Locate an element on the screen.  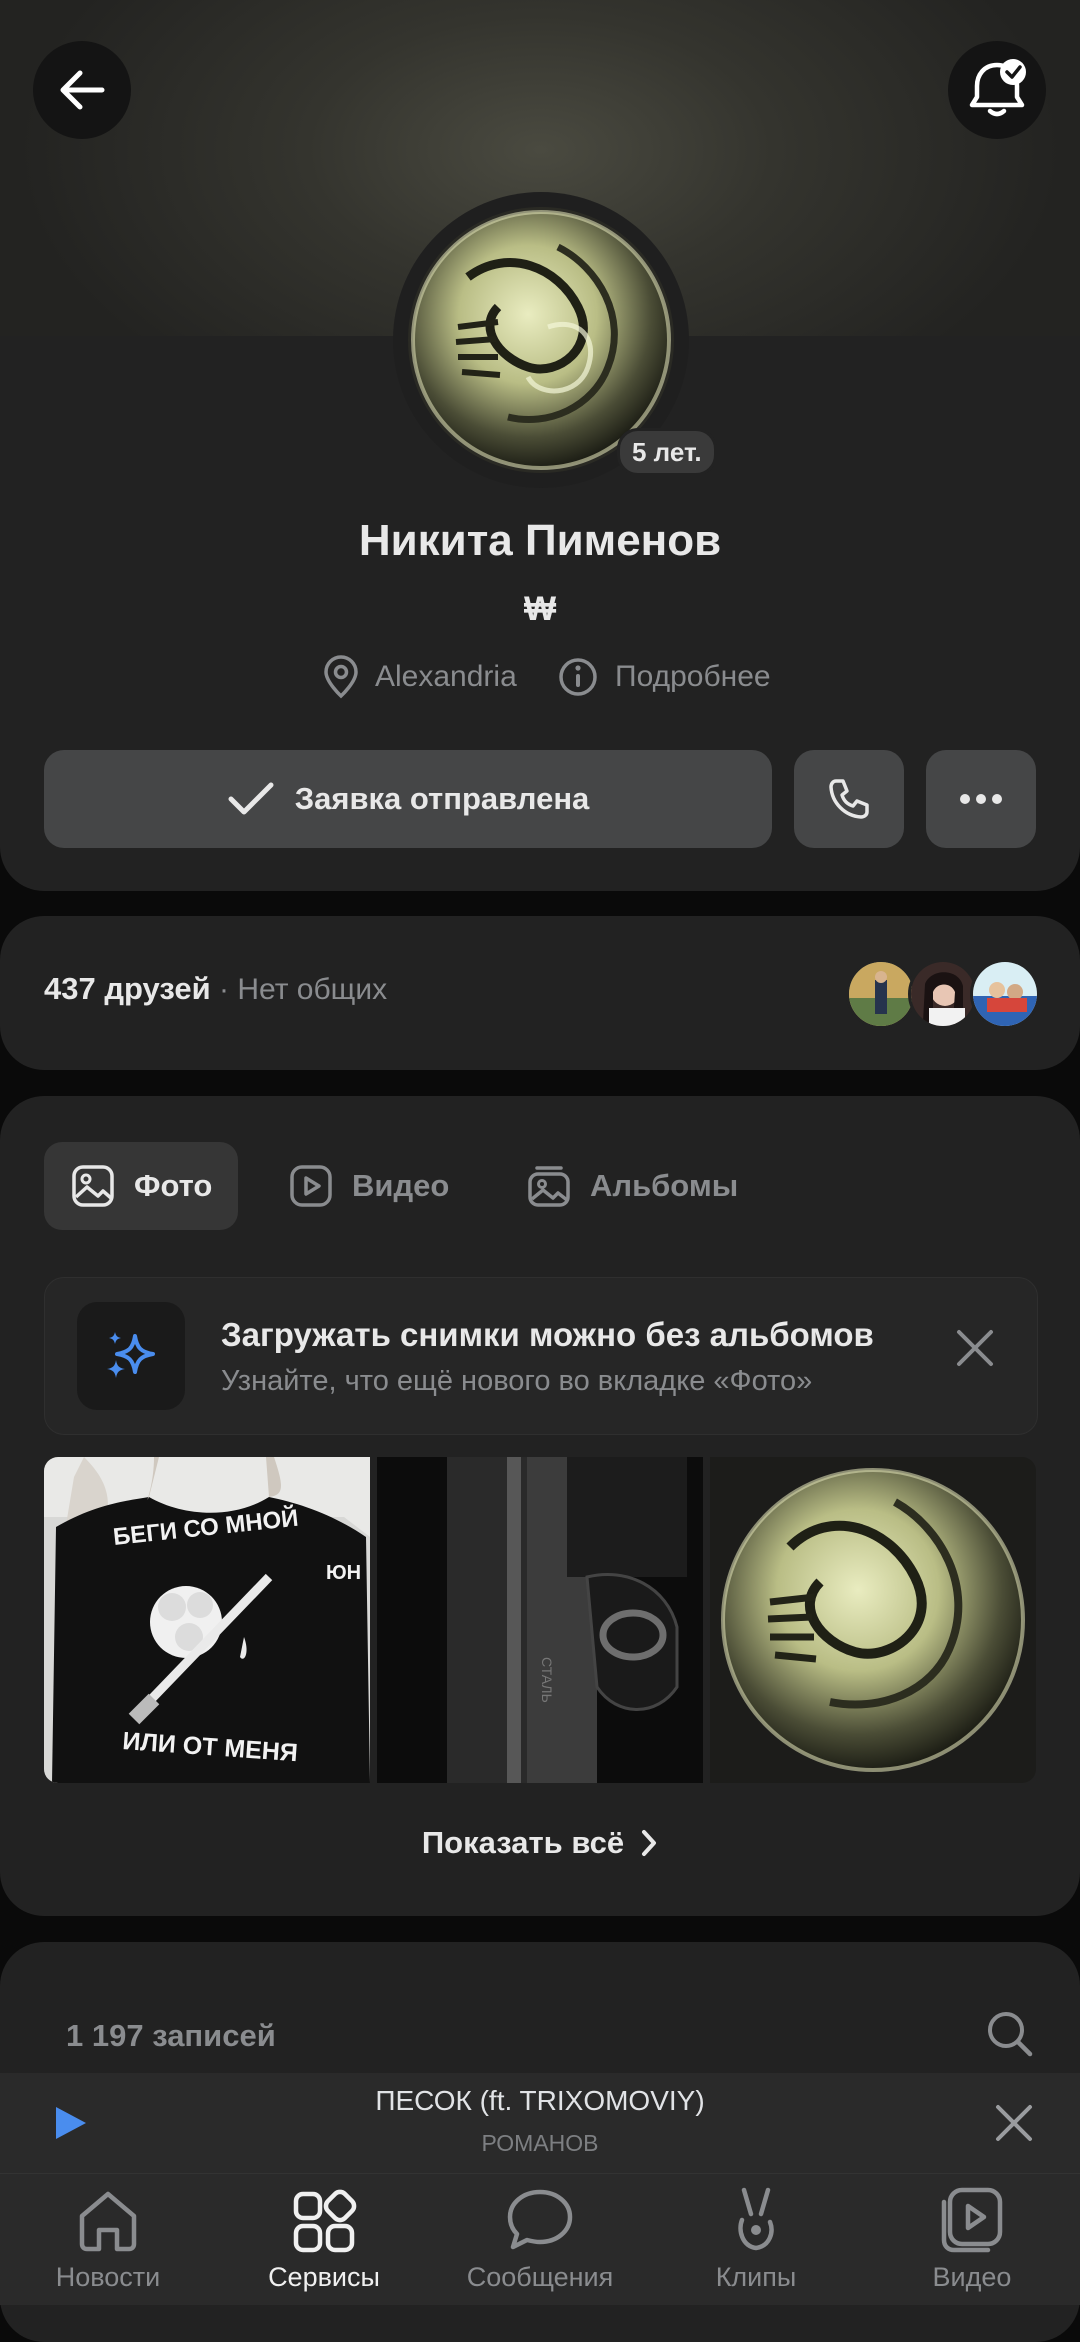
posts-search-button is located at coordinates (1010, 2034).